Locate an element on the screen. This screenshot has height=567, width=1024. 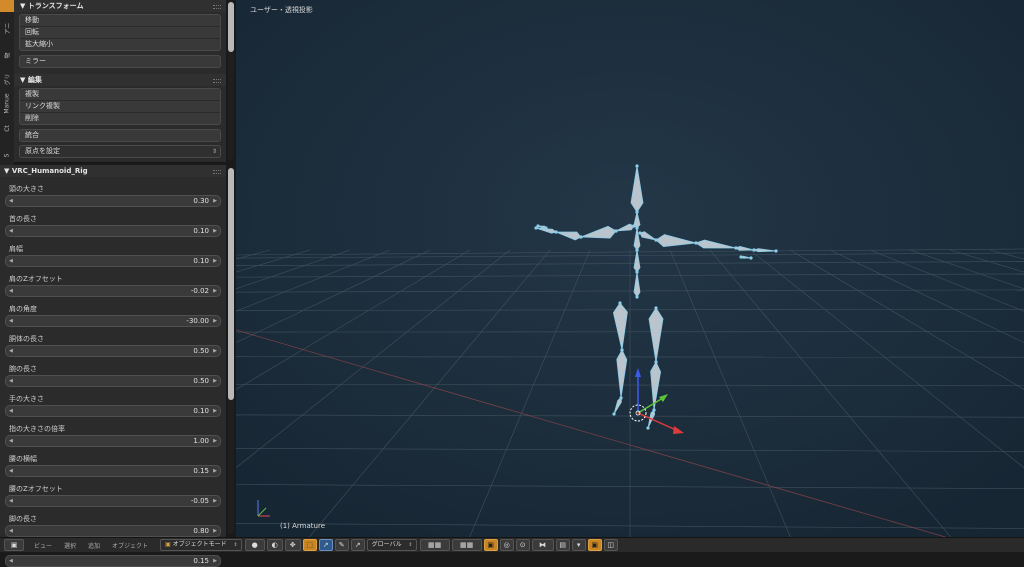
move-tool-button: ↗ is located at coordinates (326, 545).